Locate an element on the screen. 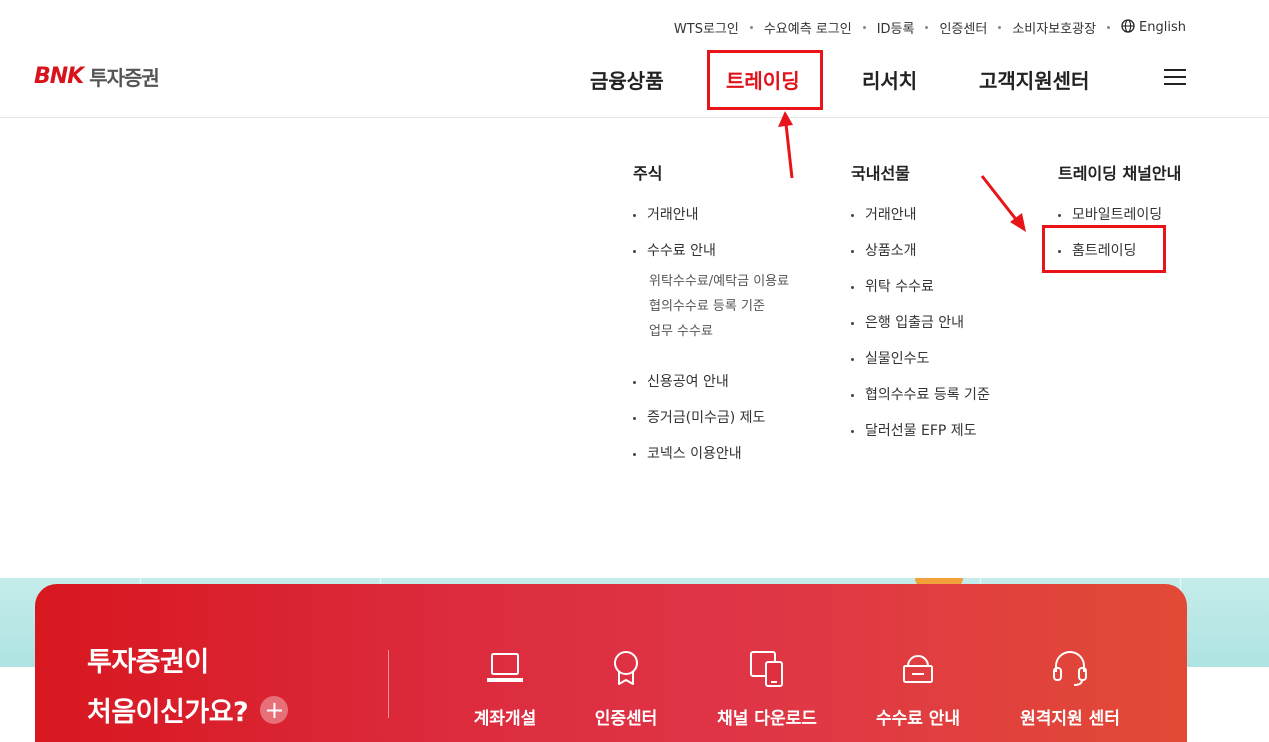 This screenshot has height=742, width=1269. util-consumer-protection: 소비자보호광장 is located at coordinates (1054, 27).